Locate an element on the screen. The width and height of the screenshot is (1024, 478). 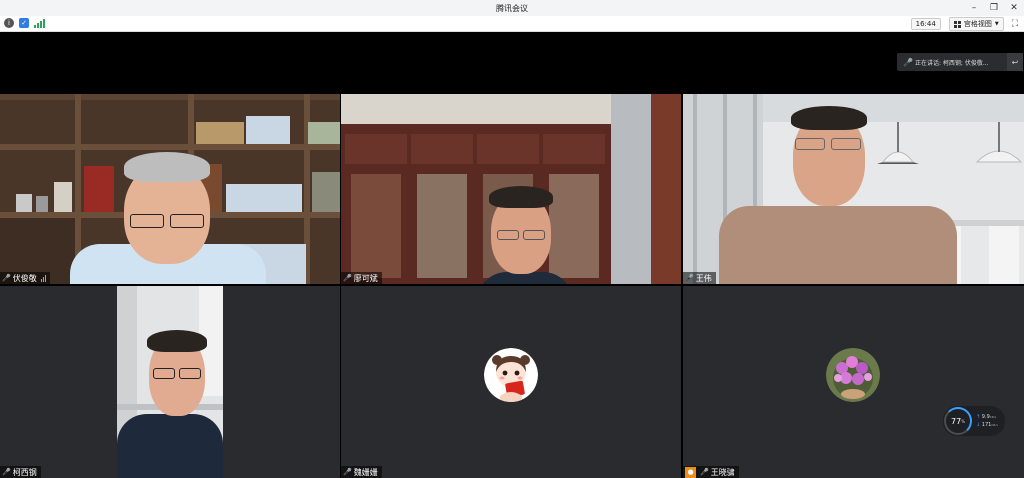
video-tile: 🎤 伏俊敬 is located at coordinates (170, 189).